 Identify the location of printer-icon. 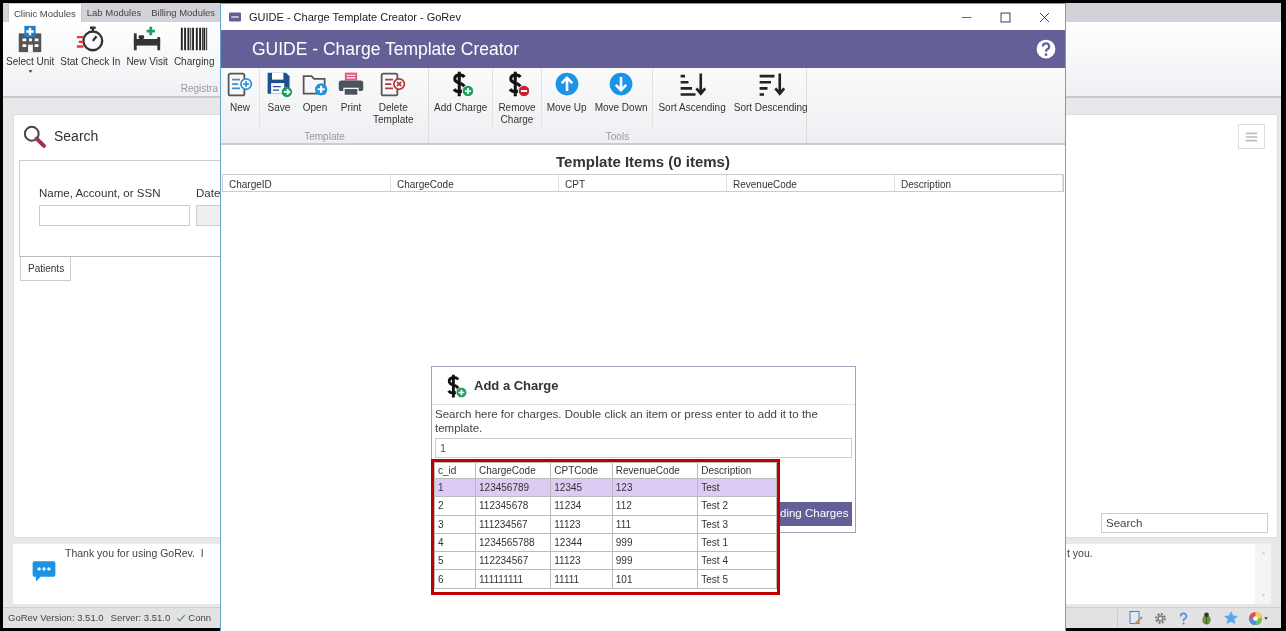
(351, 84).